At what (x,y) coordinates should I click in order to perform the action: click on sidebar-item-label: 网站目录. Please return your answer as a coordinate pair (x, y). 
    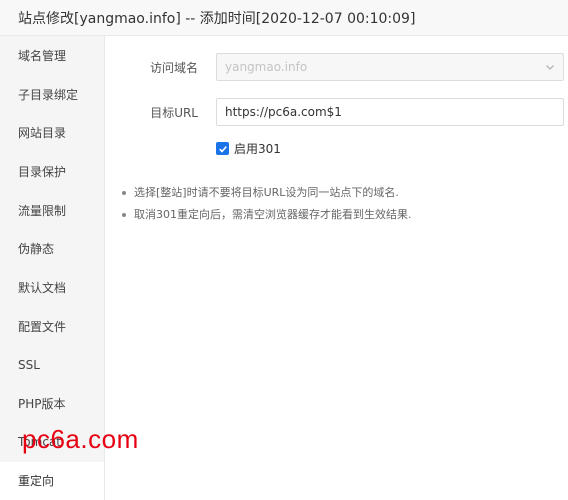
    Looking at the image, I should click on (42, 133).